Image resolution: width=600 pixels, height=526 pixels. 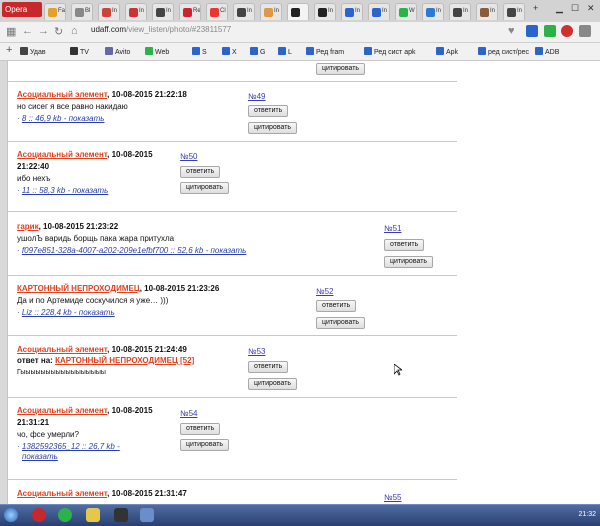 I want to click on opera-icon, so click(x=567, y=31).